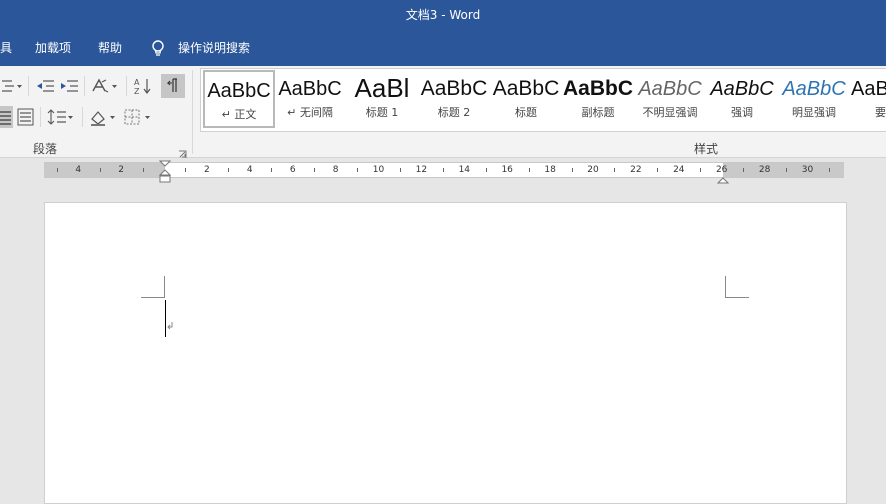 The width and height of the screenshot is (886, 504). Describe the element at coordinates (550, 170) in the screenshot. I see `ruler-label: 18` at that location.